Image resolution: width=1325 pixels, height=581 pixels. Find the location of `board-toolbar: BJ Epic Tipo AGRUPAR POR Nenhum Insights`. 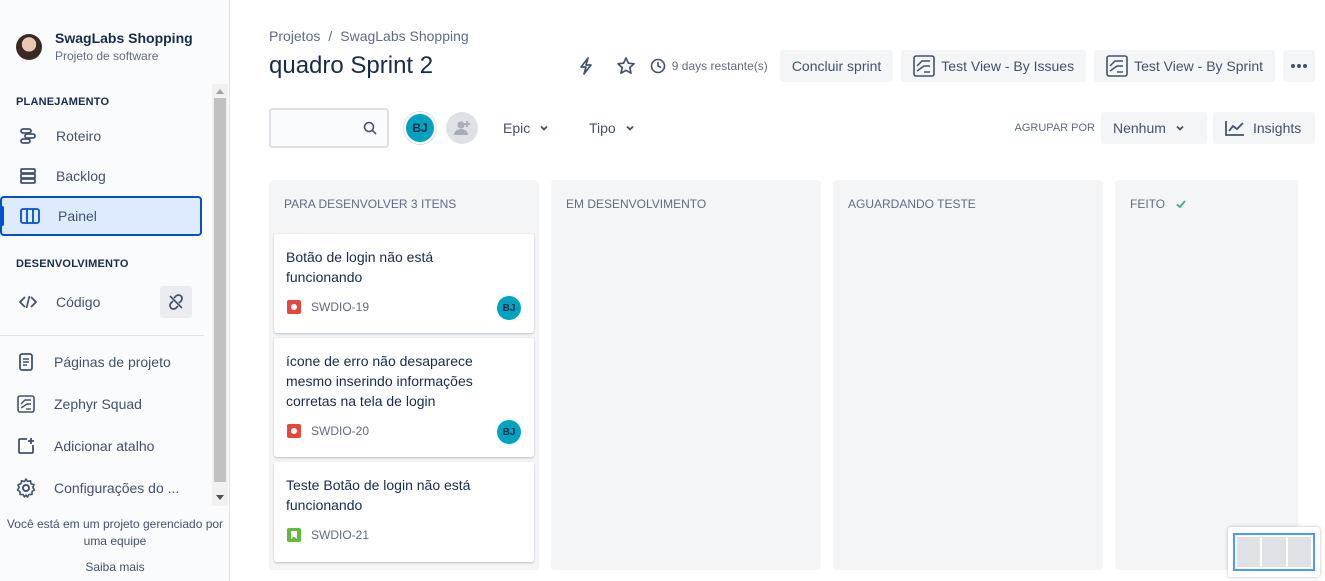

board-toolbar: BJ Epic Tipo AGRUPAR POR Nenhum Insights is located at coordinates (792, 128).